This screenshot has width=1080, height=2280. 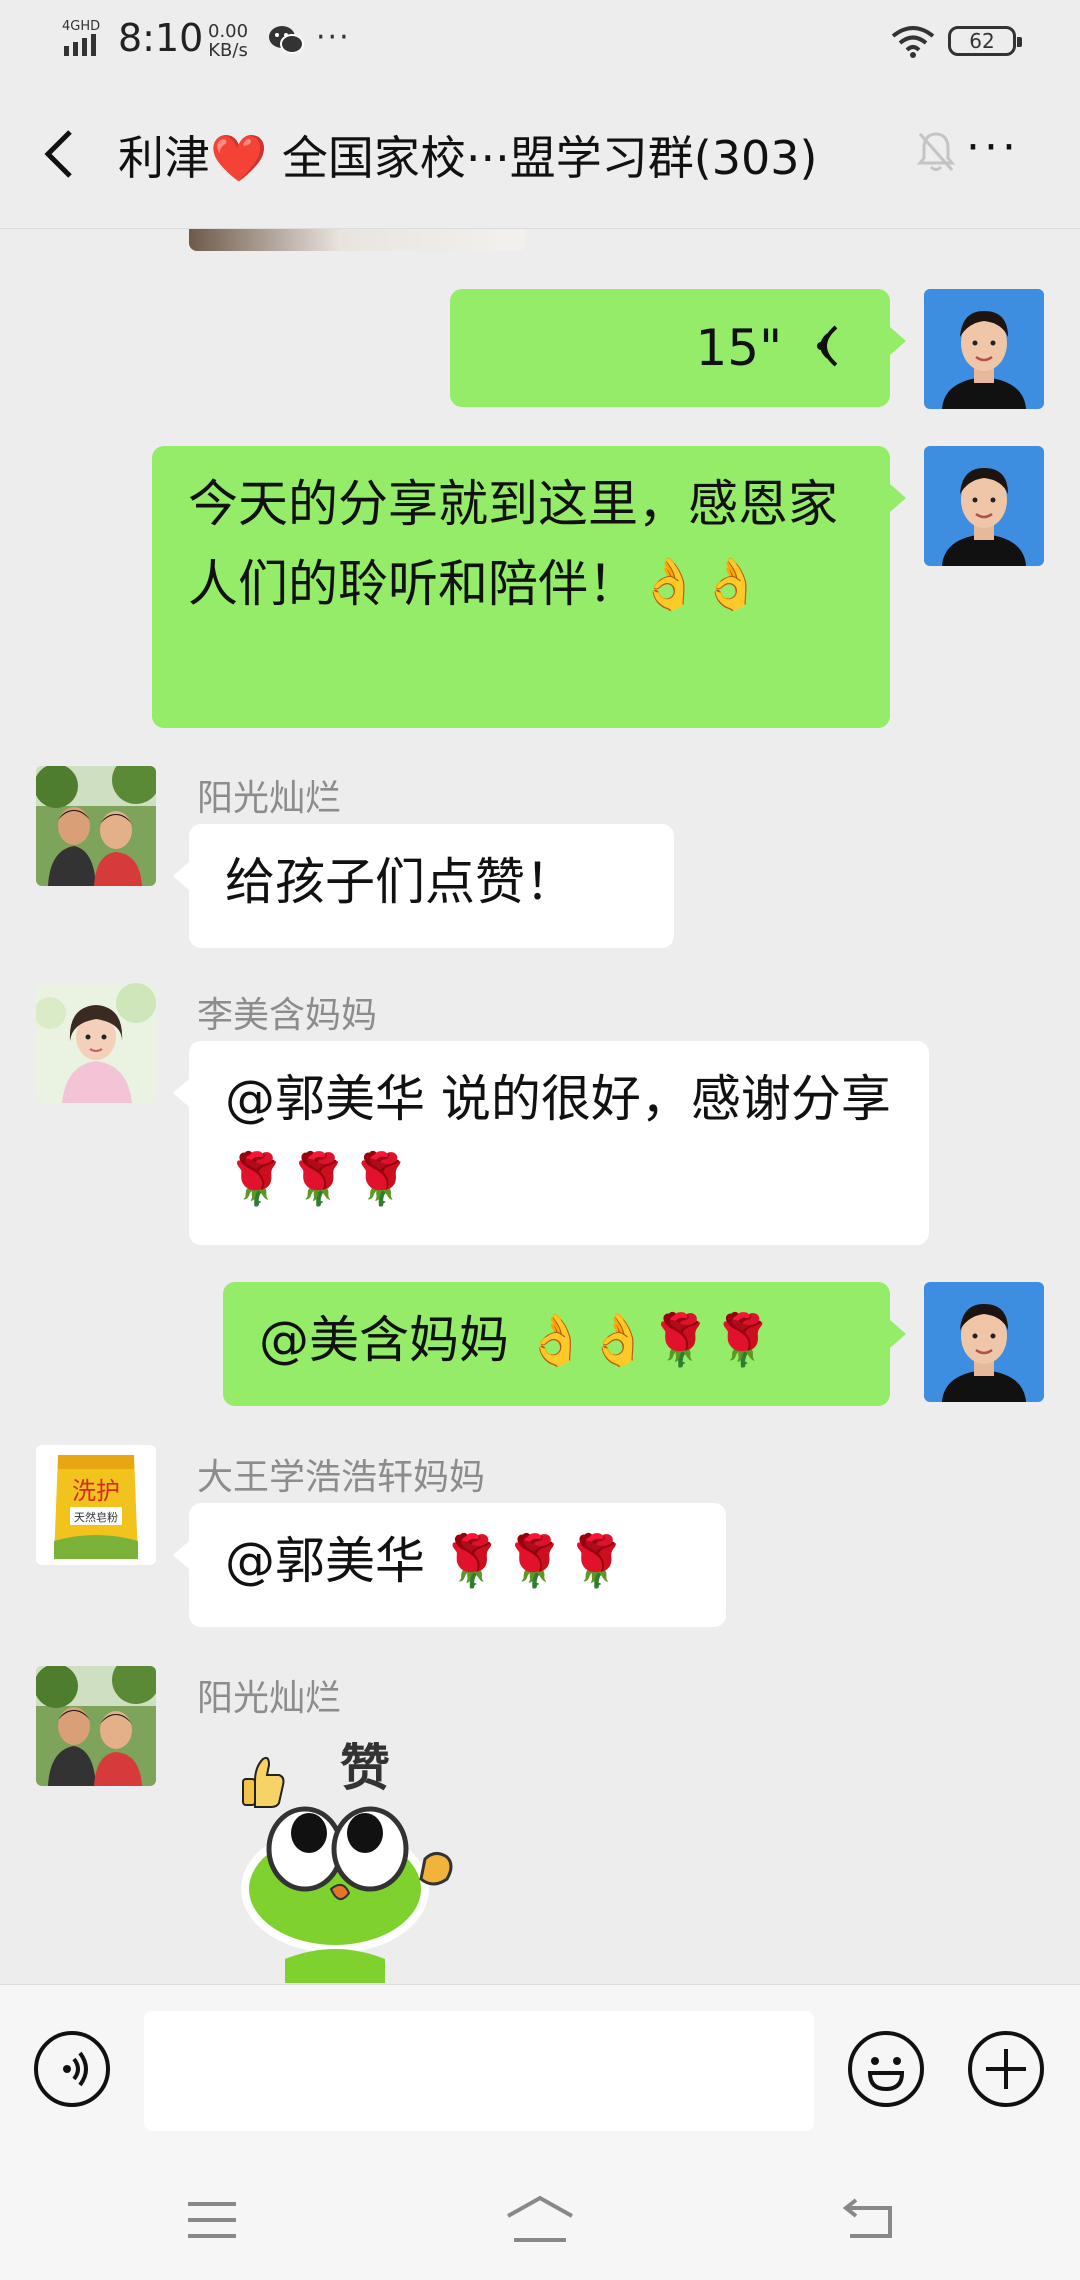 I want to click on battery-icon: 62, so click(x=985, y=41).